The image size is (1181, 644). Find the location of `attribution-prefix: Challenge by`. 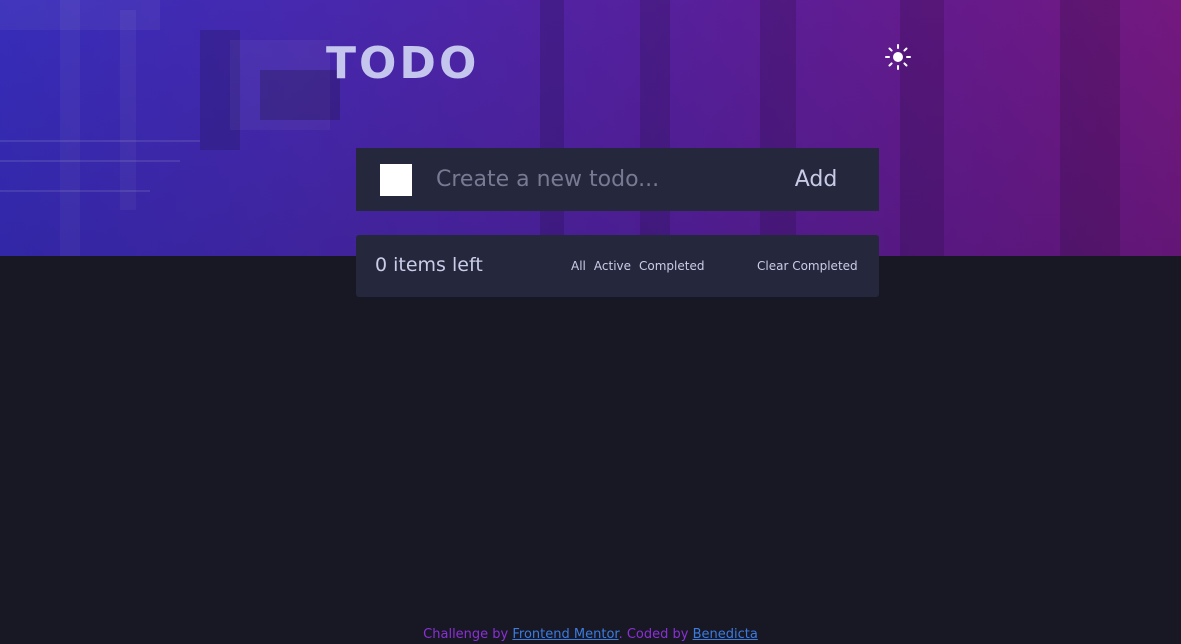

attribution-prefix: Challenge by is located at coordinates (468, 634).